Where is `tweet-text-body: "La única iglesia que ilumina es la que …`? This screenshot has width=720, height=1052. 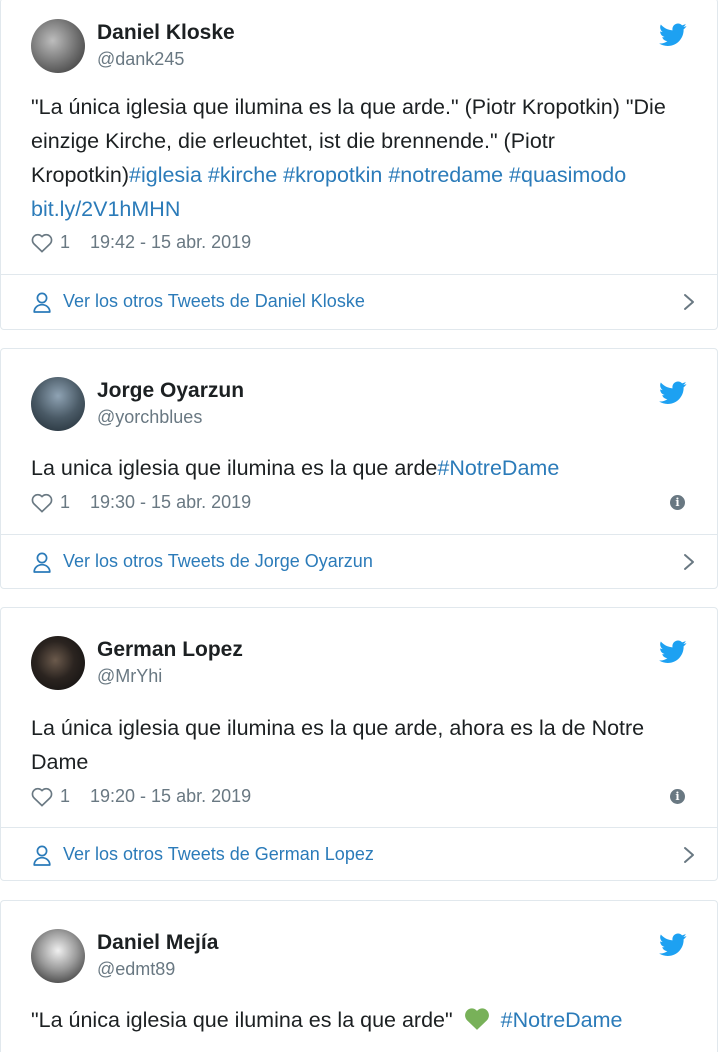 tweet-text-body: "La única iglesia que ilumina es la que … is located at coordinates (242, 1020).